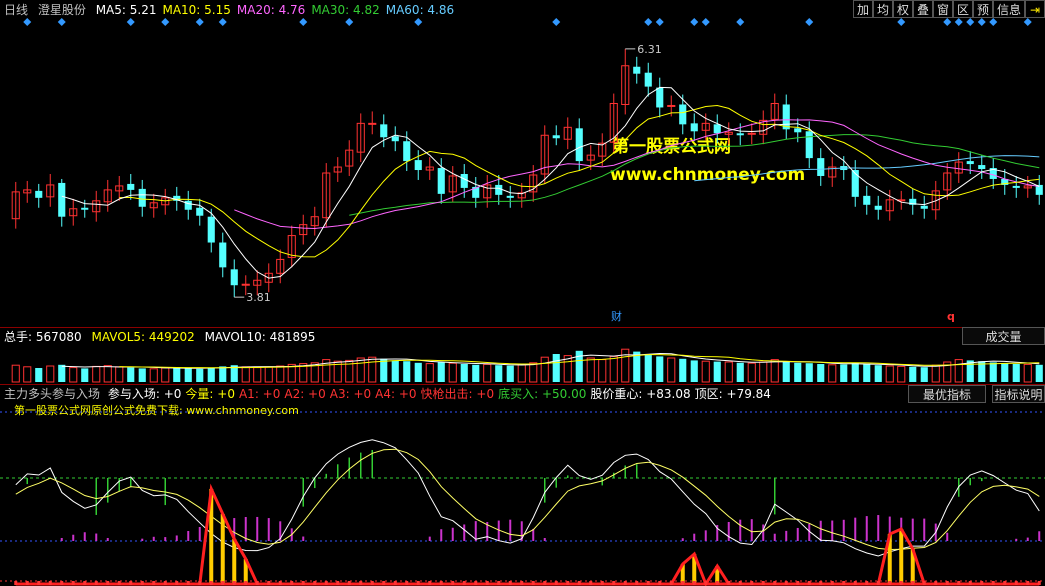  Describe the element at coordinates (616, 316) in the screenshot. I see `cai-marker: 财` at that location.